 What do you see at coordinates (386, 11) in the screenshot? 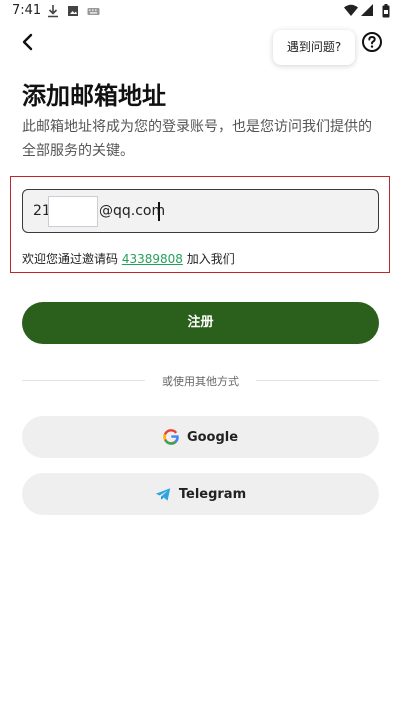
I see `battery-icon` at bounding box center [386, 11].